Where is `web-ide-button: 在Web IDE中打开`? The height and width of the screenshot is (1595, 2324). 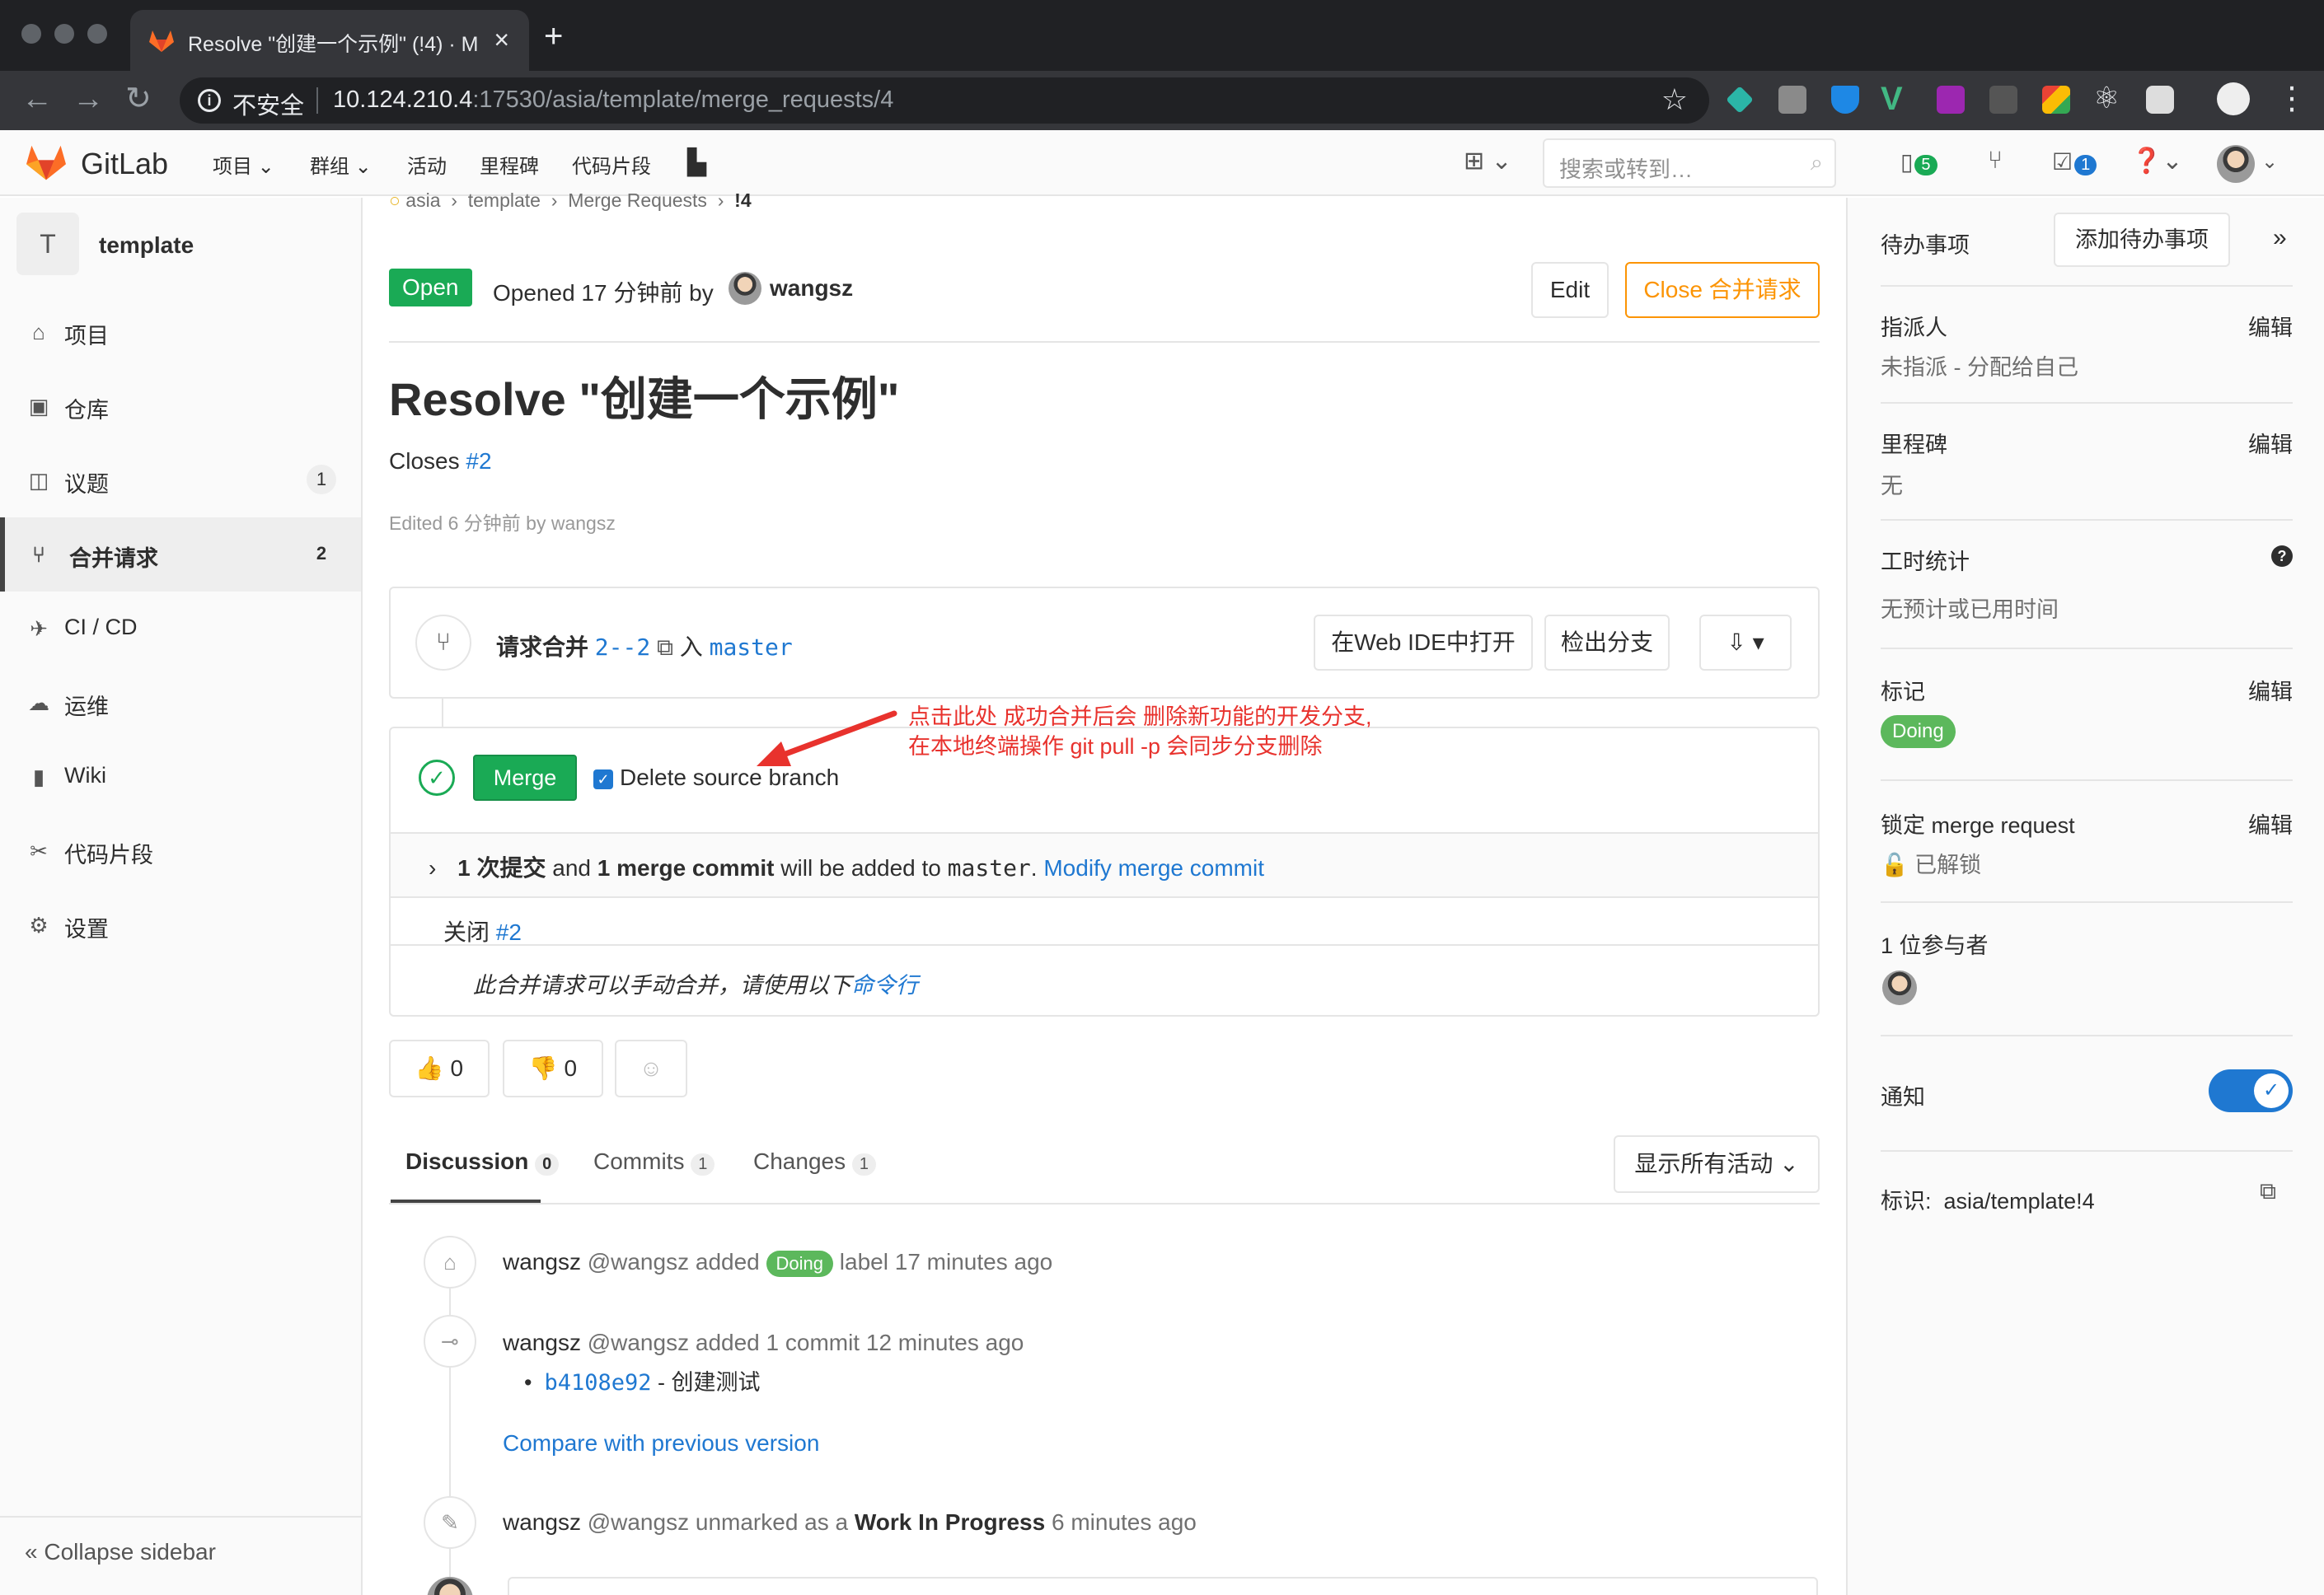
web-ide-button: 在Web IDE中打开 is located at coordinates (1423, 643).